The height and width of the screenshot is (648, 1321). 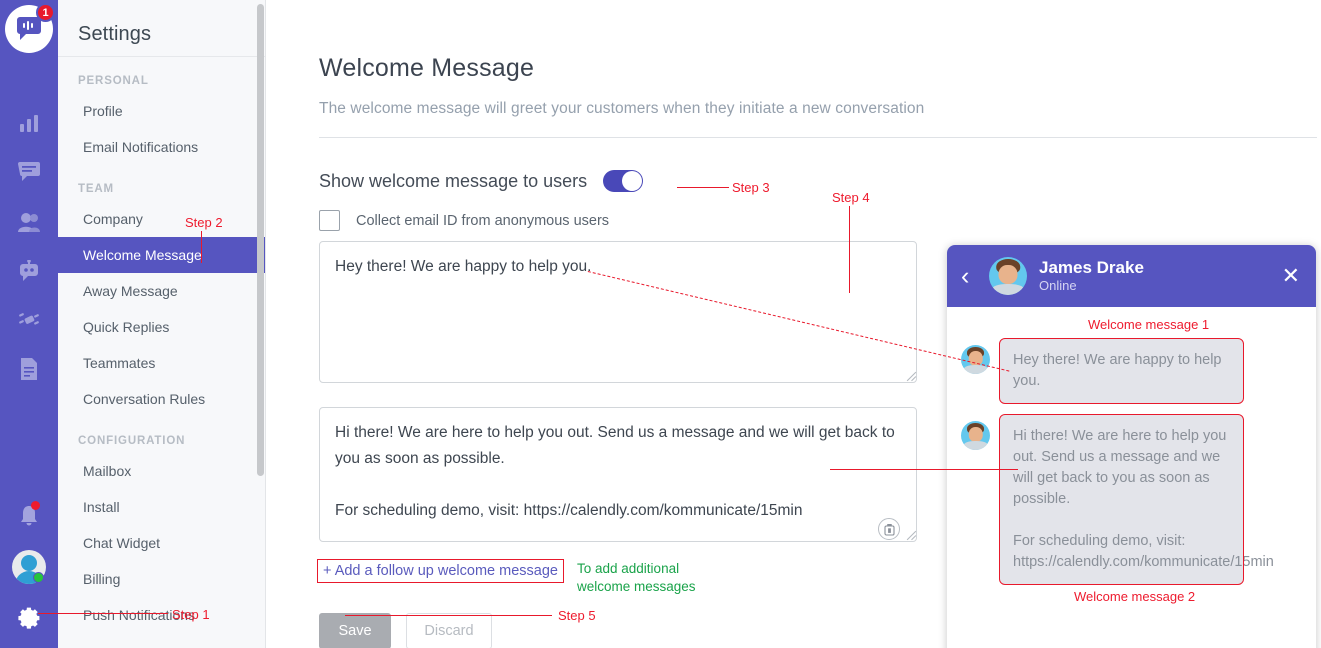 What do you see at coordinates (1149, 324) in the screenshot?
I see `annotation-welcome-message-1: Welcome message 1` at bounding box center [1149, 324].